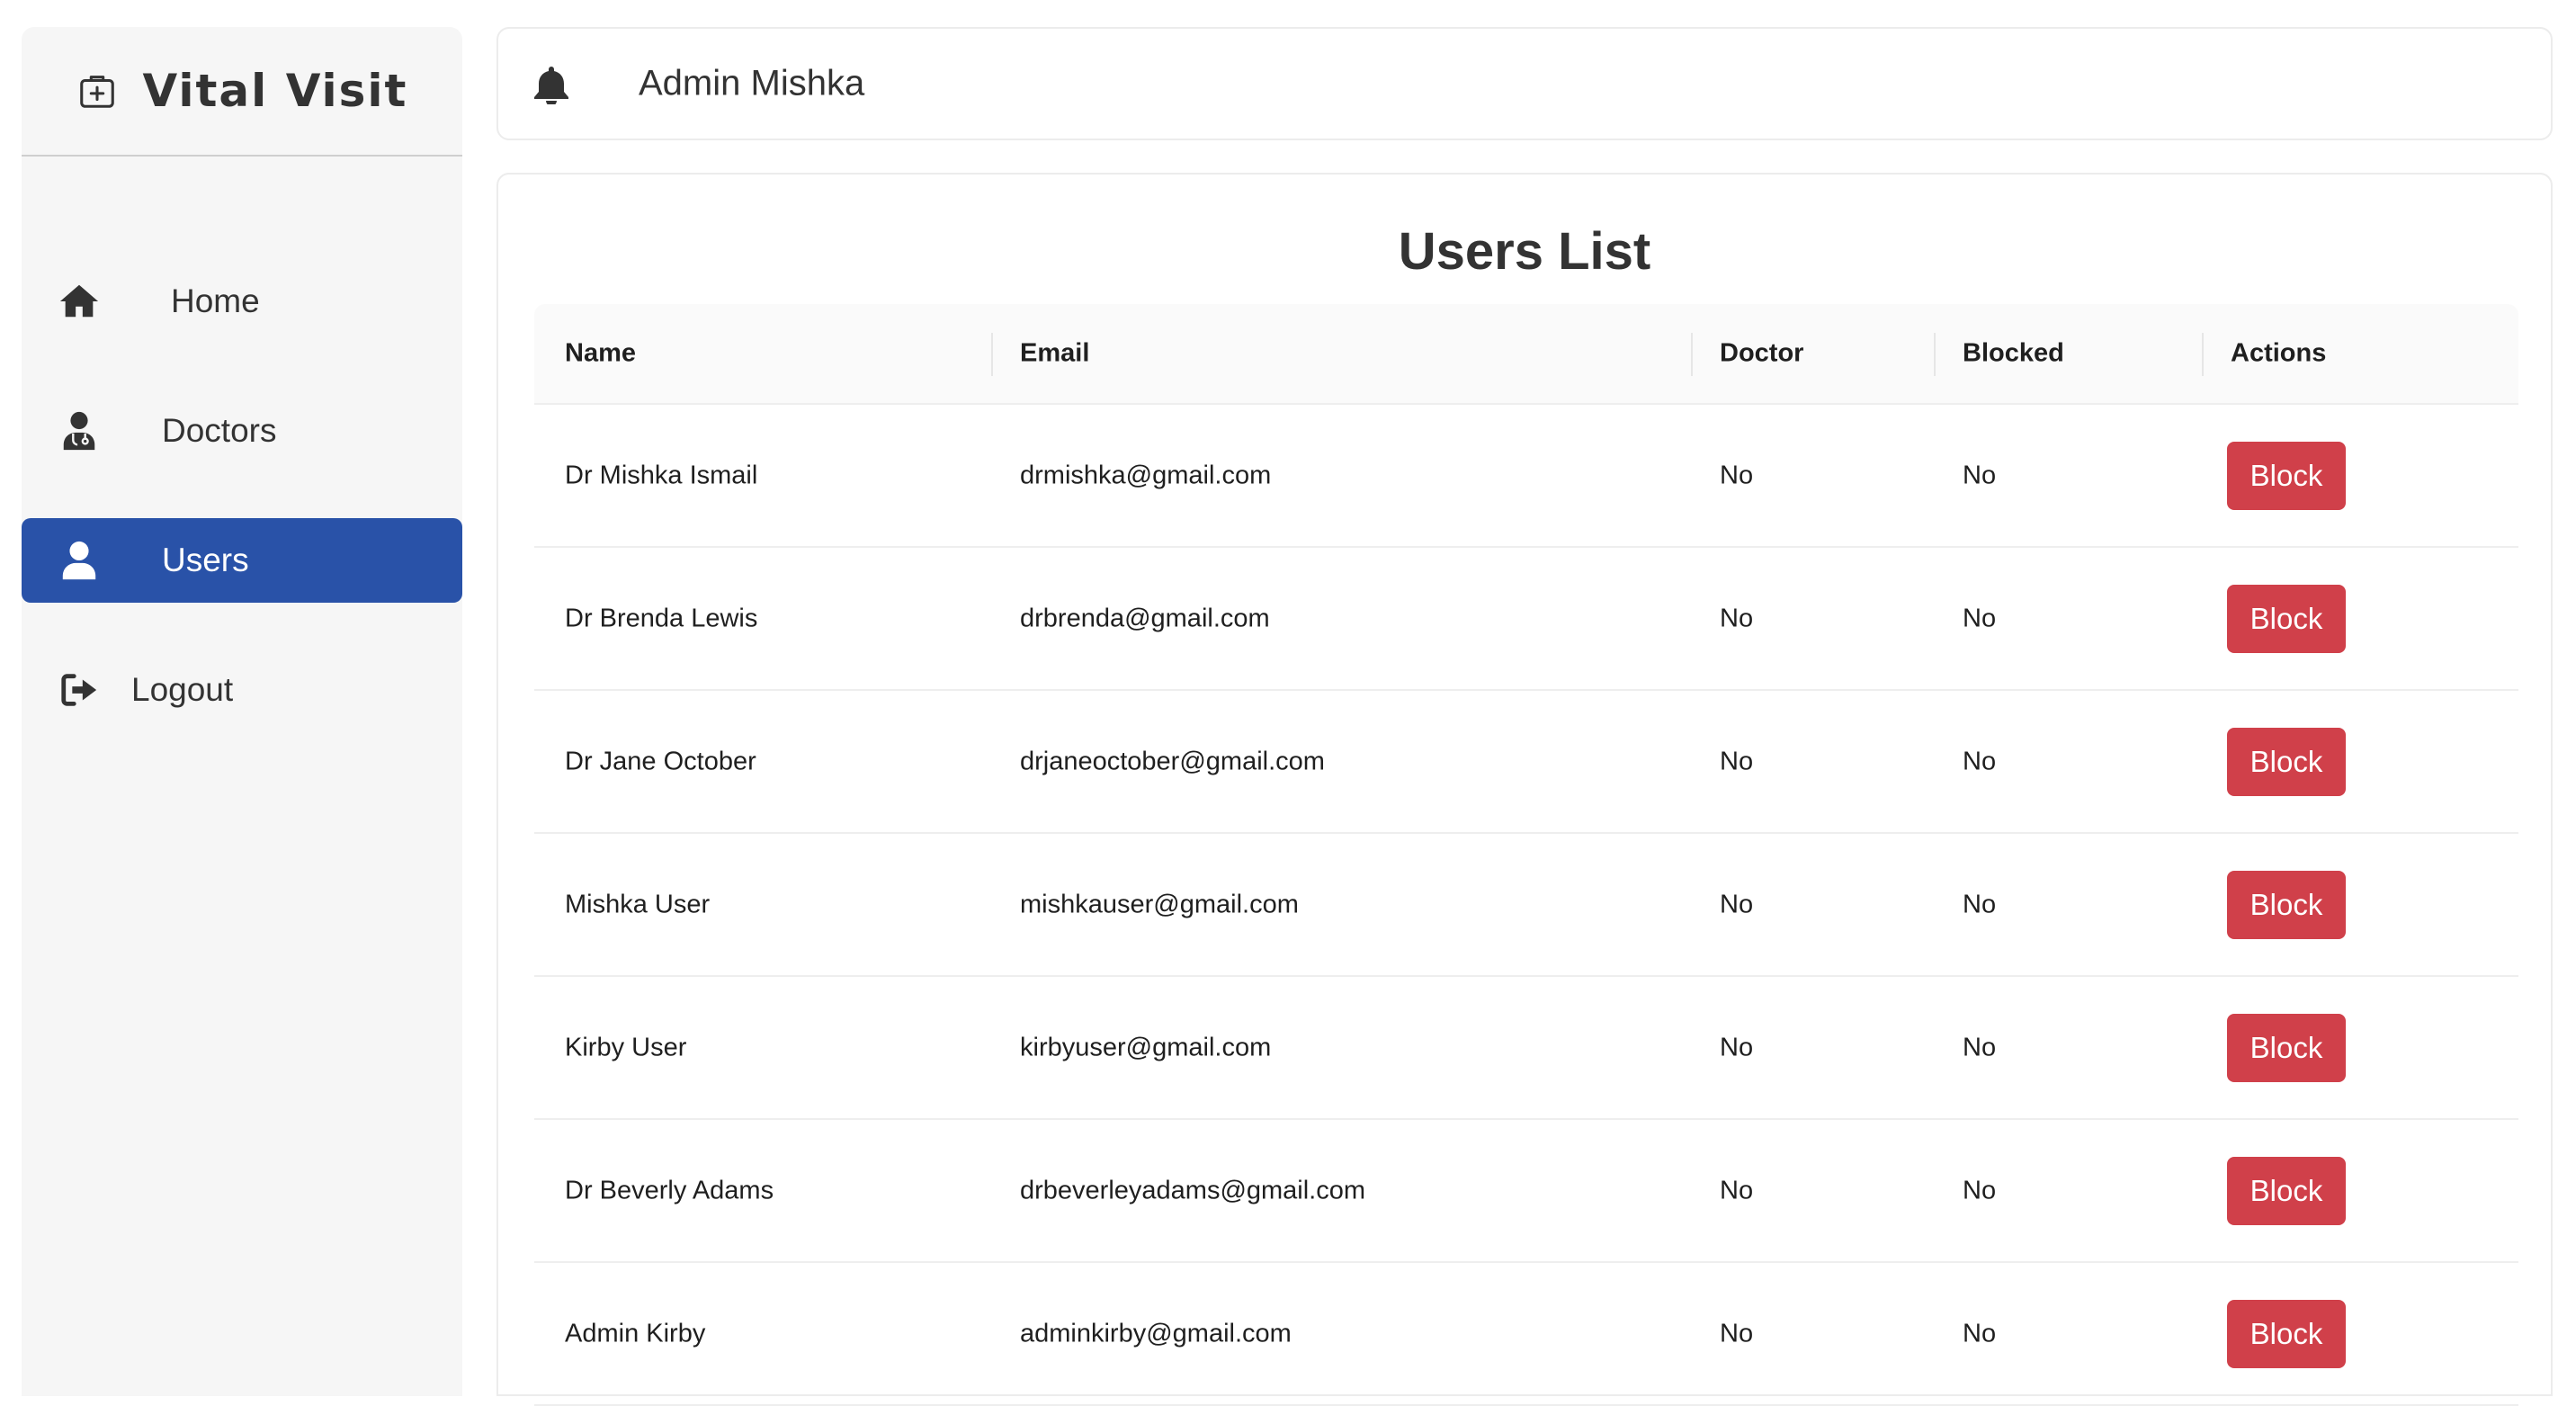  What do you see at coordinates (1146, 475) in the screenshot?
I see `cell-email: drmishka@gmail.com` at bounding box center [1146, 475].